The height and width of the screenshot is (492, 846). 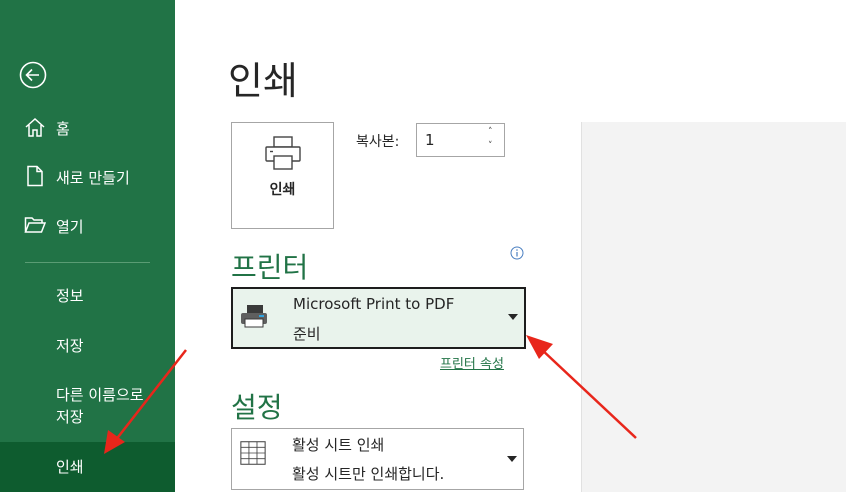 I want to click on sidebar-item-new: 새로 만들기, so click(x=87, y=177).